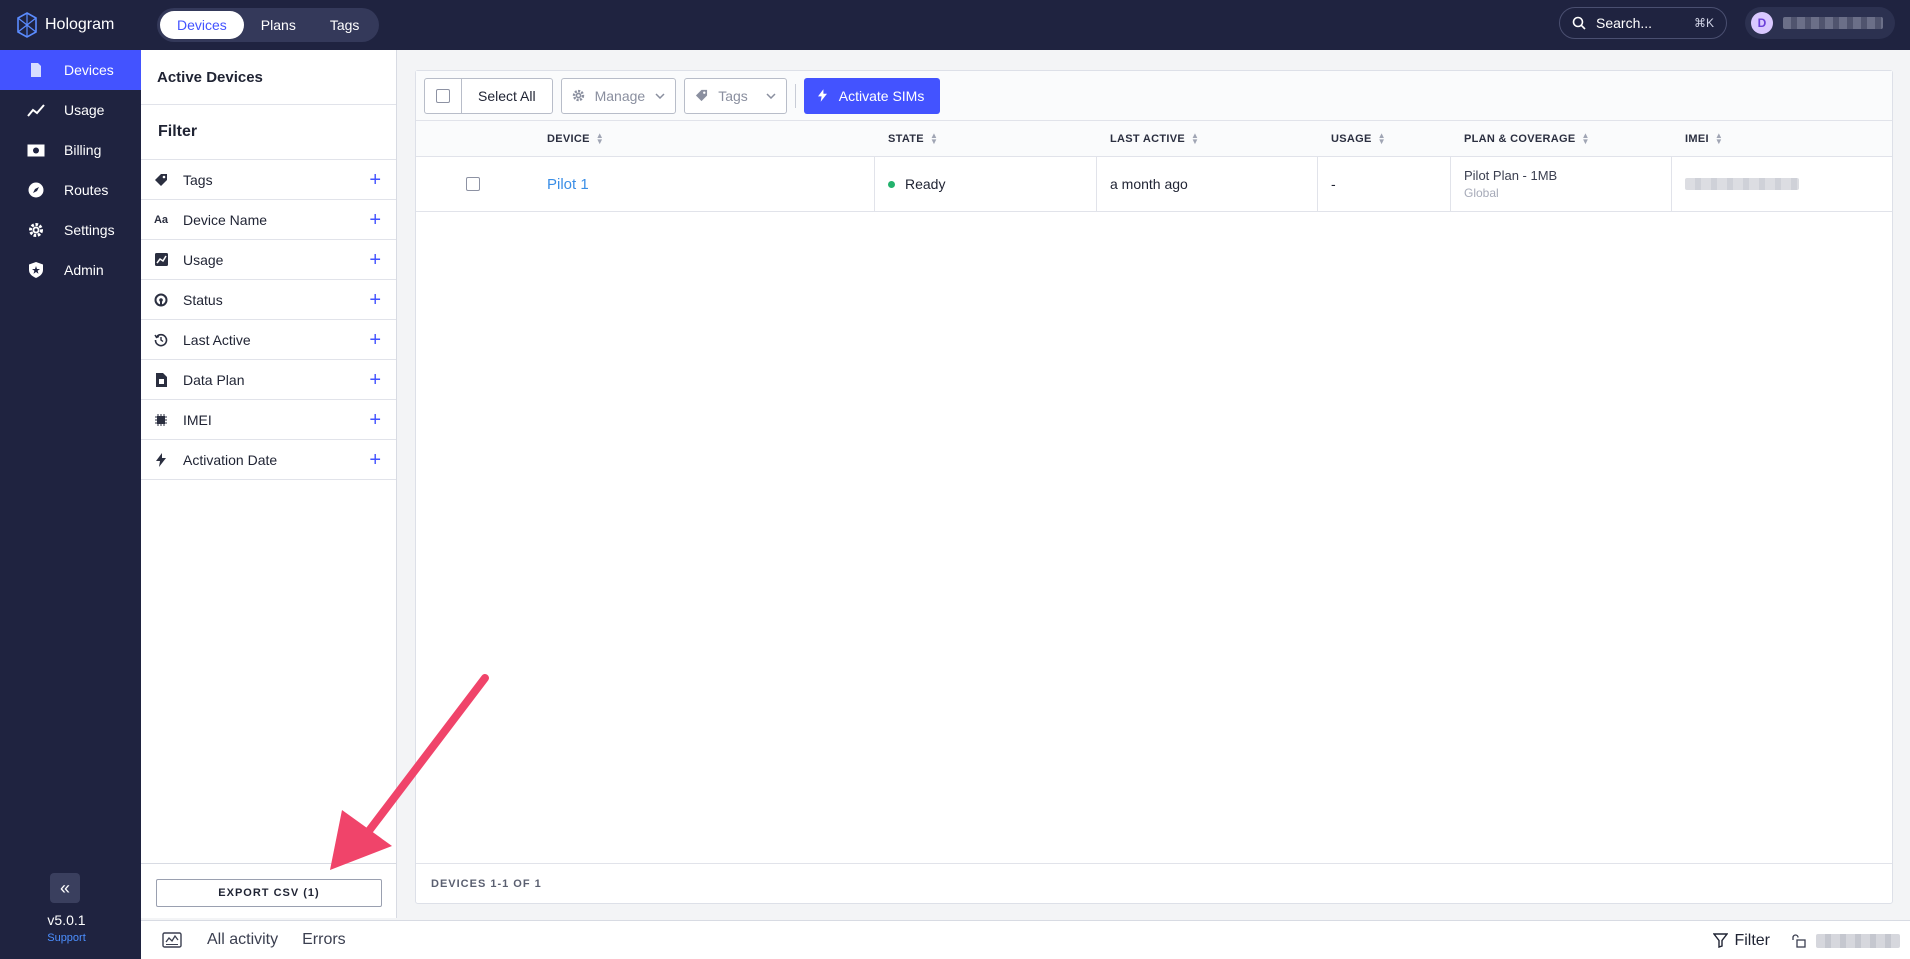 The image size is (1910, 959). Describe the element at coordinates (89, 230) in the screenshot. I see `sidebar-item-label: Settings` at that location.